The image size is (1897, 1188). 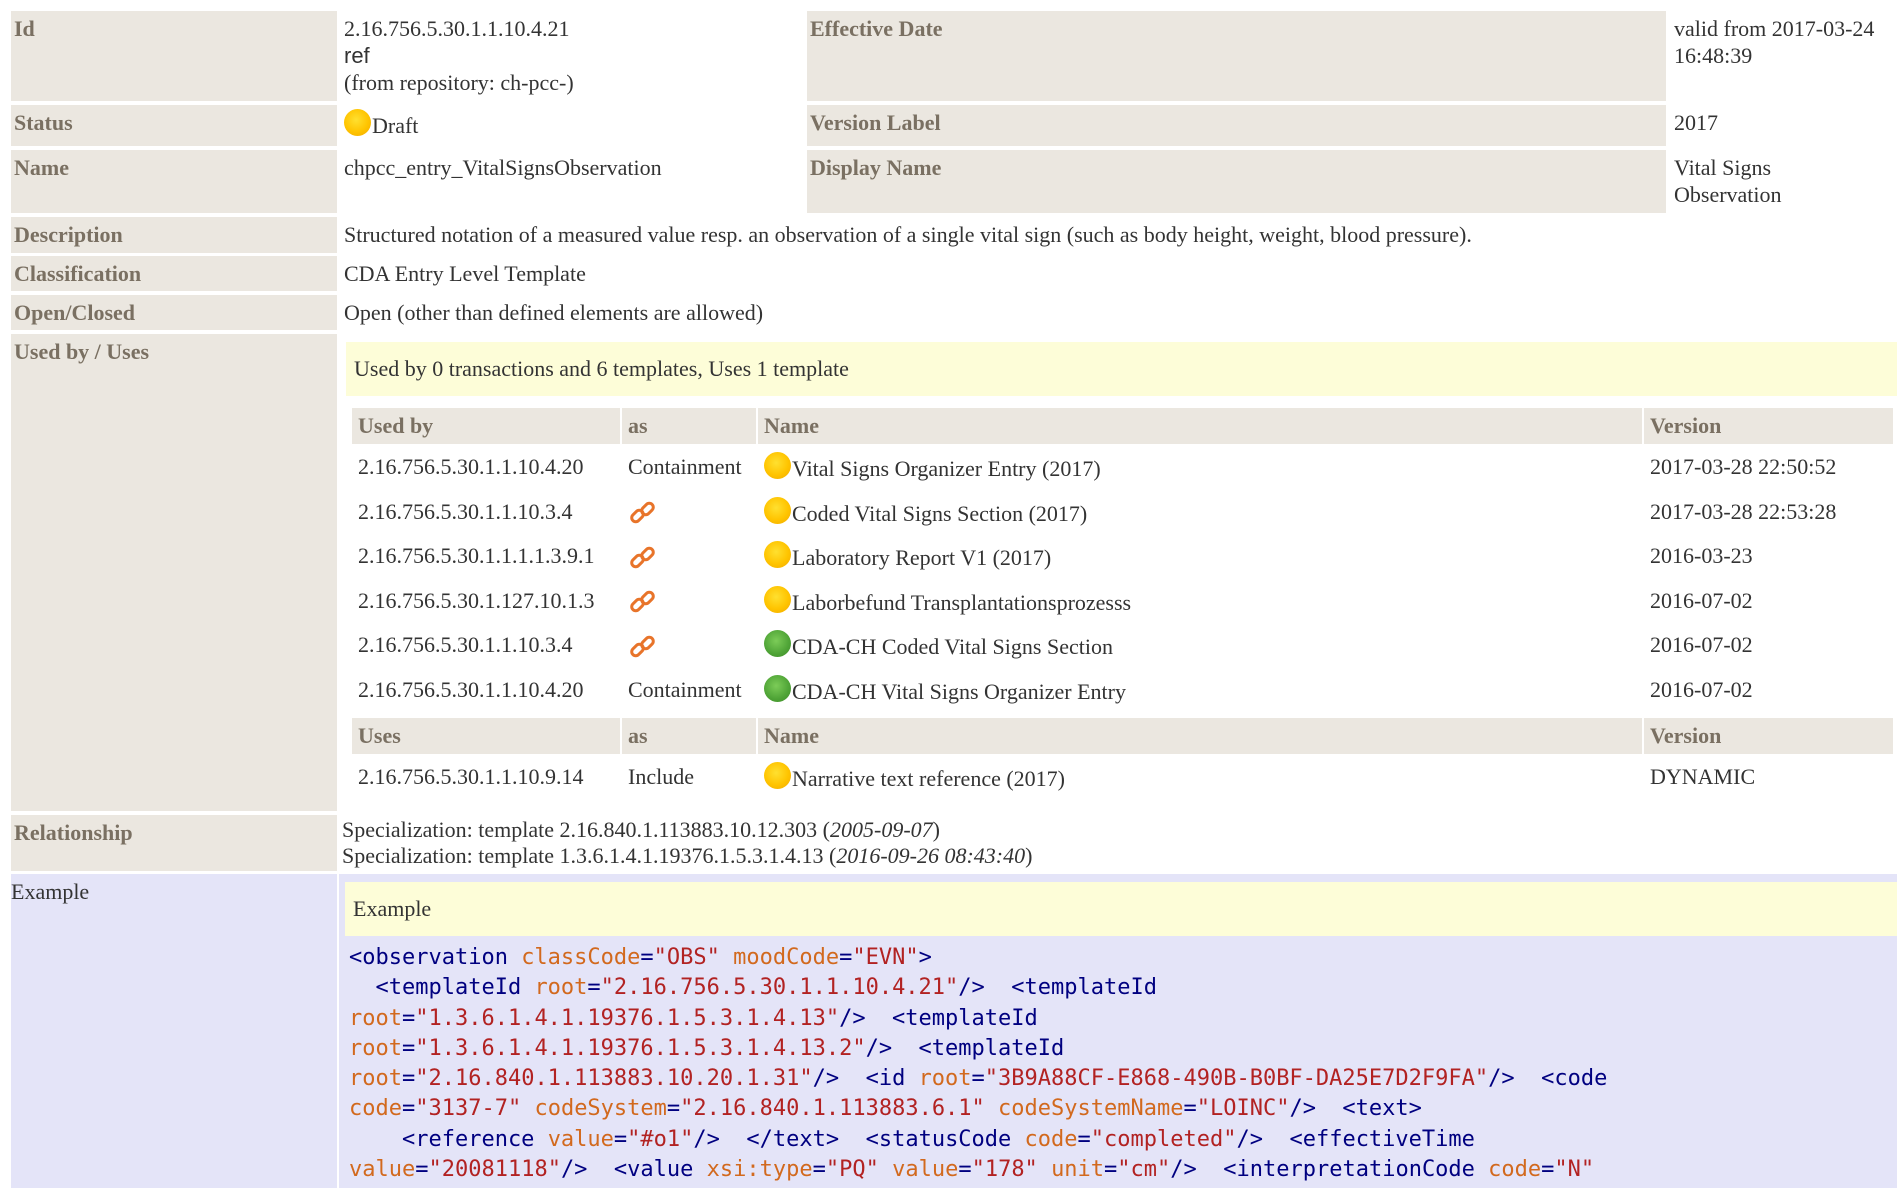 I want to click on template-name-link: Vital Signs Organizer Entry (2017), so click(x=946, y=468).